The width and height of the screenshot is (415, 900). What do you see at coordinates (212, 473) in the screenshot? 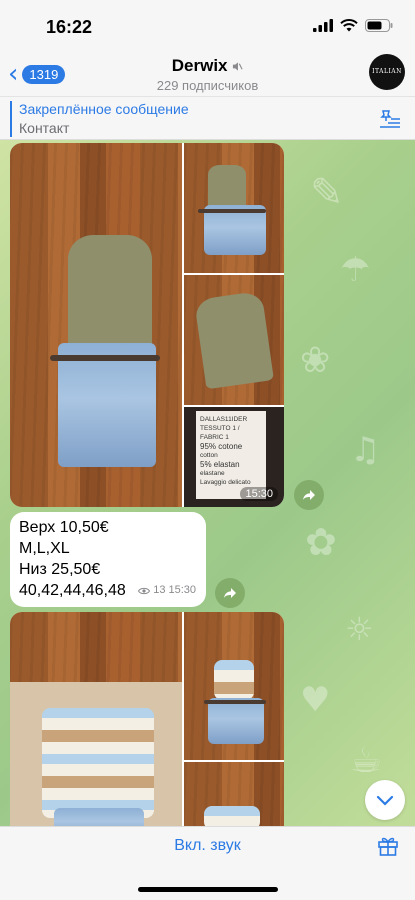
I see `label-line: elastane` at bounding box center [212, 473].